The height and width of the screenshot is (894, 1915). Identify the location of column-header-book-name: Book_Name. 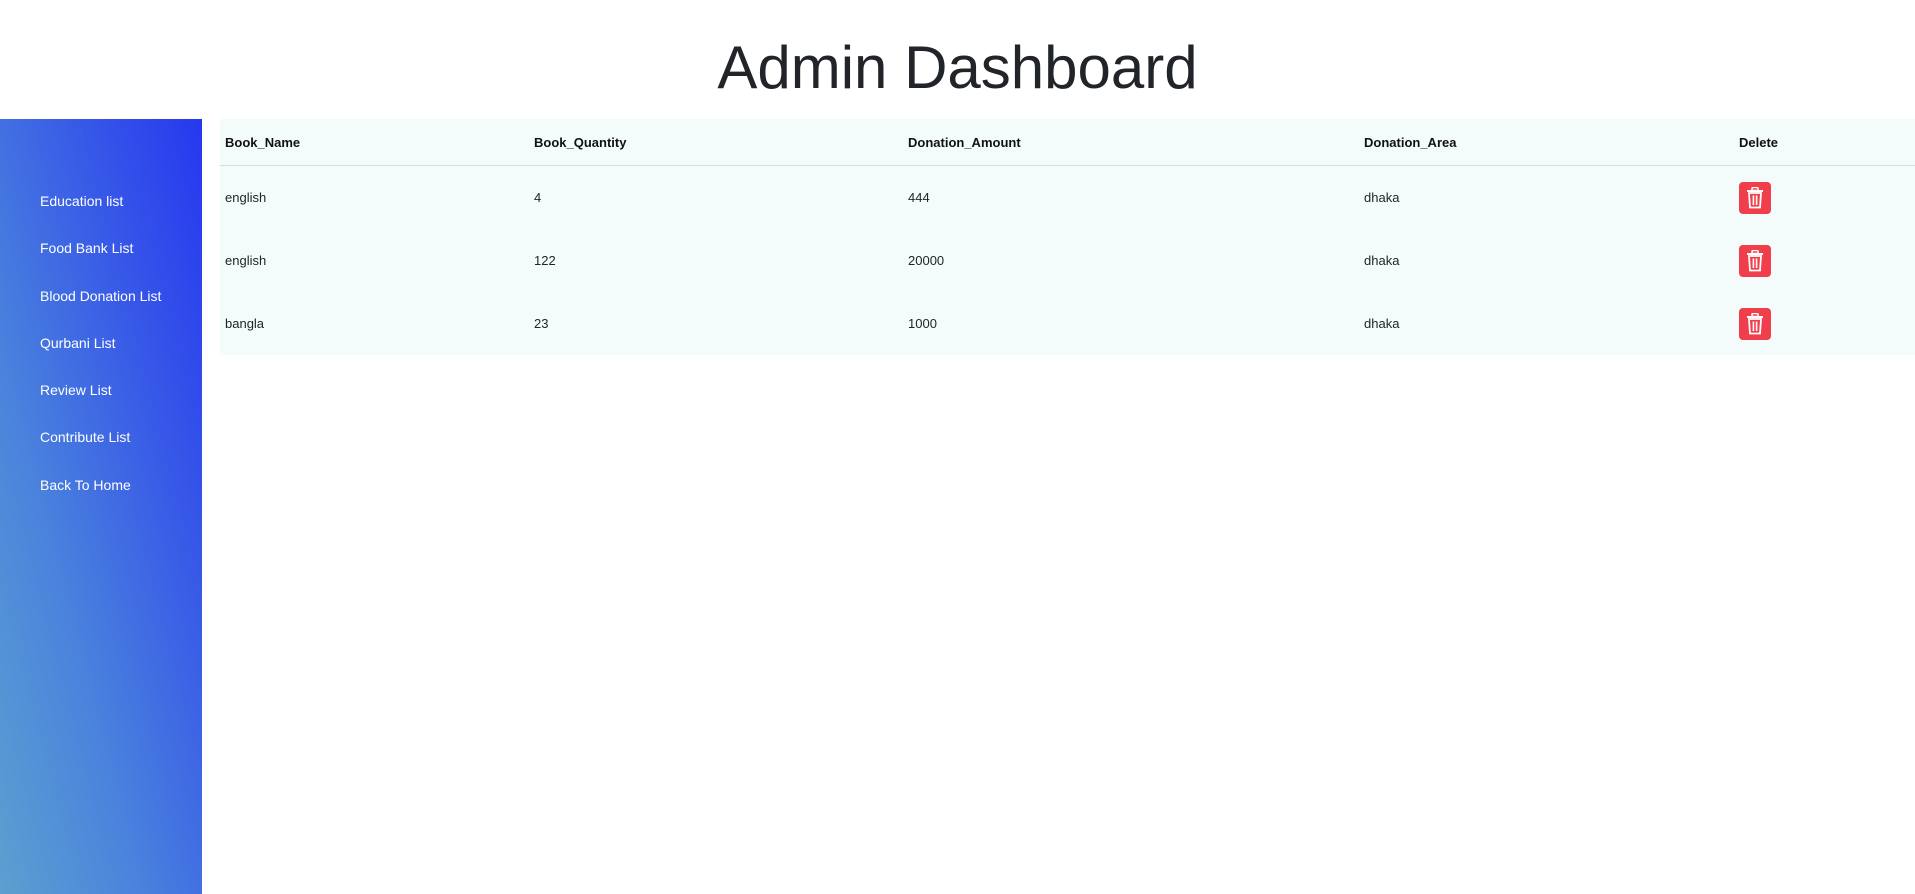
(374, 142).